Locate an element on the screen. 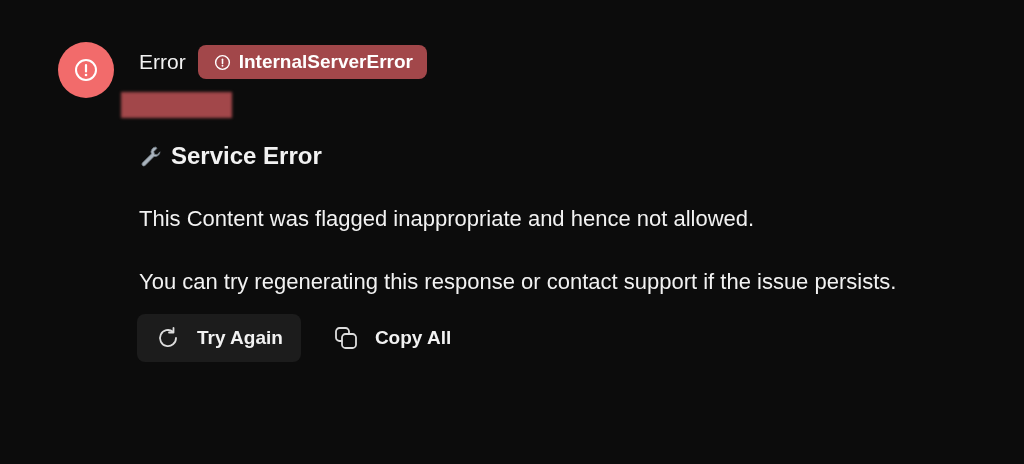 This screenshot has height=464, width=1024. message-paragraph: This Content was flagged inappropriate and hence not allowed. is located at coordinates (447, 219).